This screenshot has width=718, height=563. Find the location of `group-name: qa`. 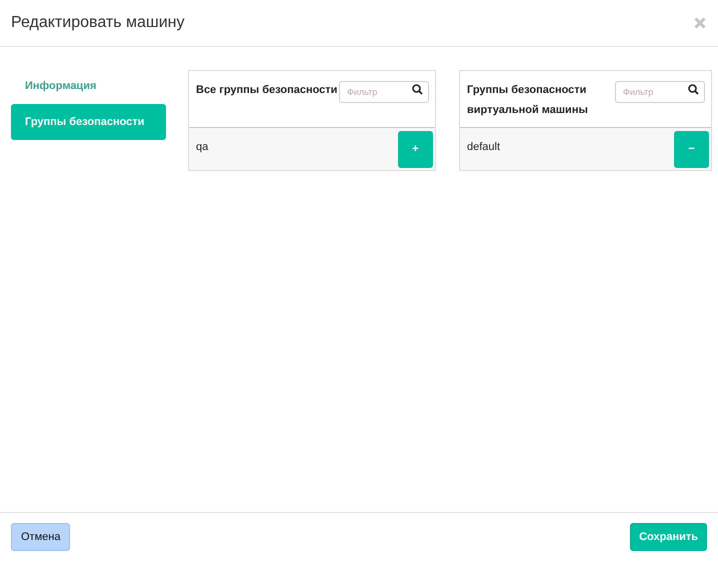

group-name: qa is located at coordinates (202, 147).